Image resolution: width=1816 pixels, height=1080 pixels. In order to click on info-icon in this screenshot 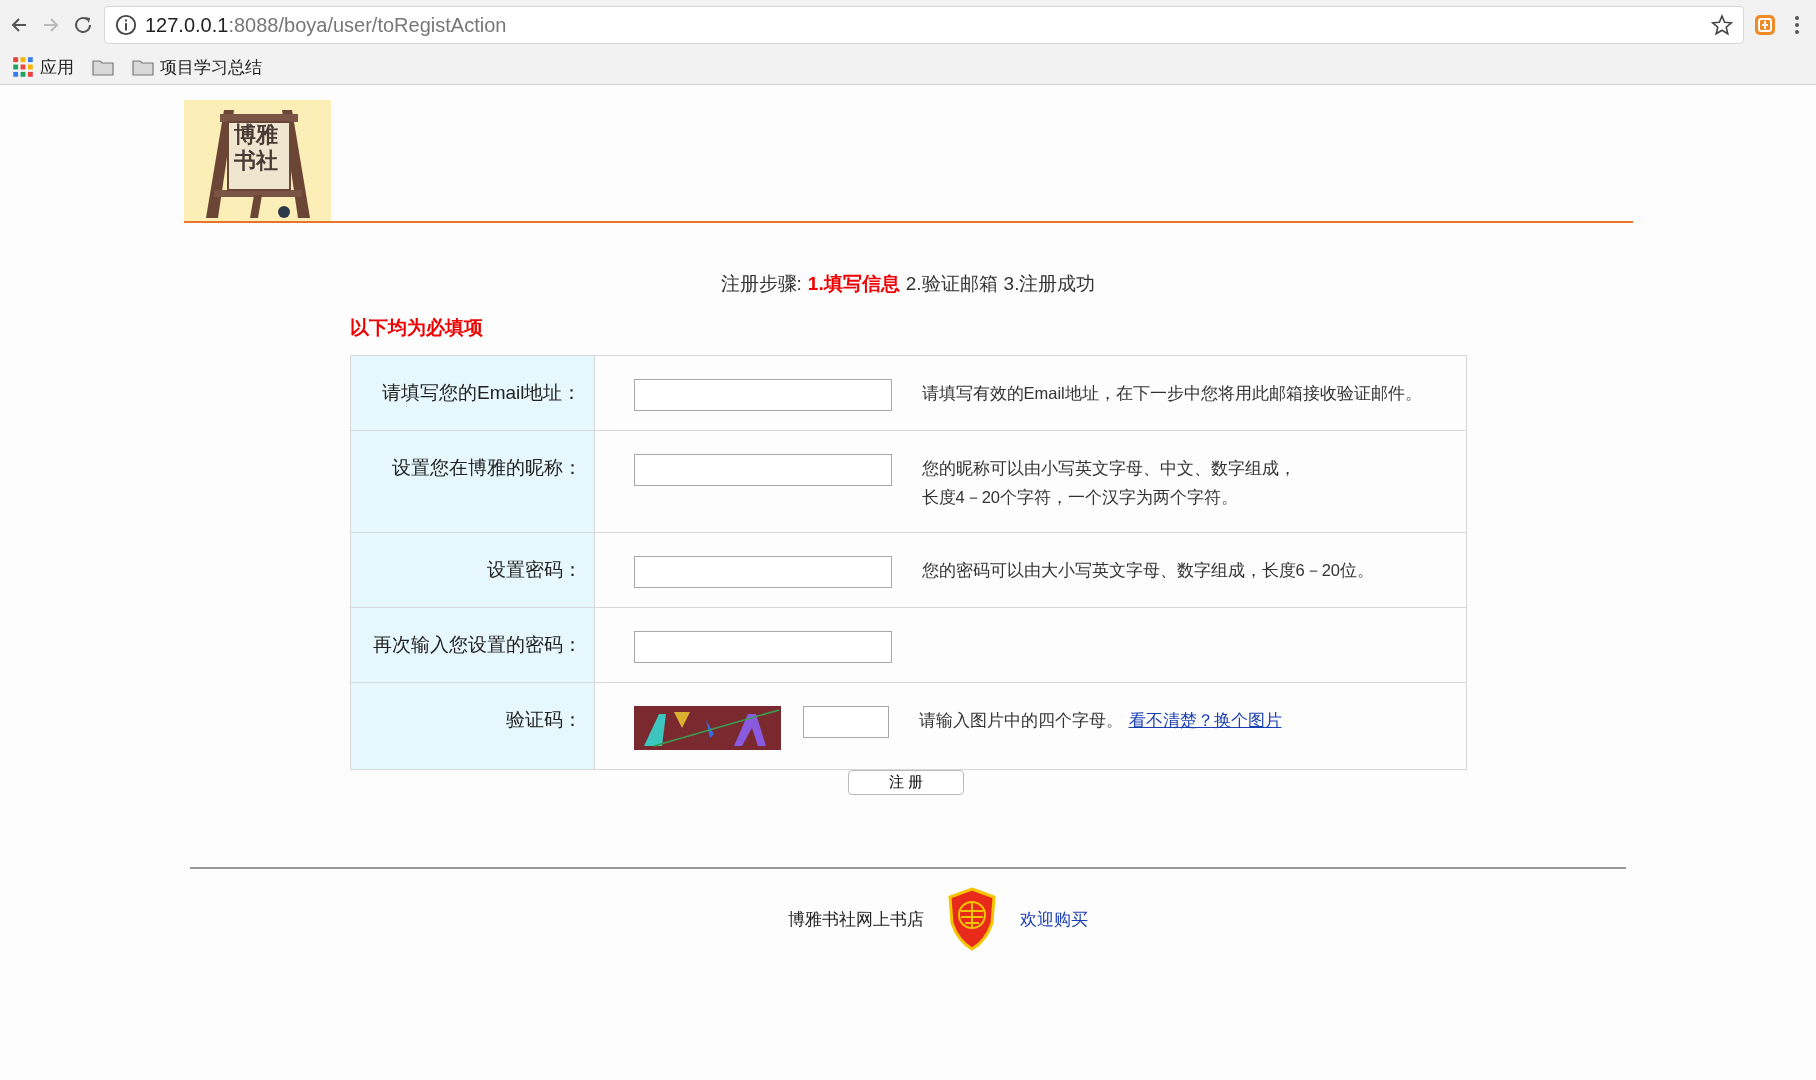, I will do `click(126, 25)`.